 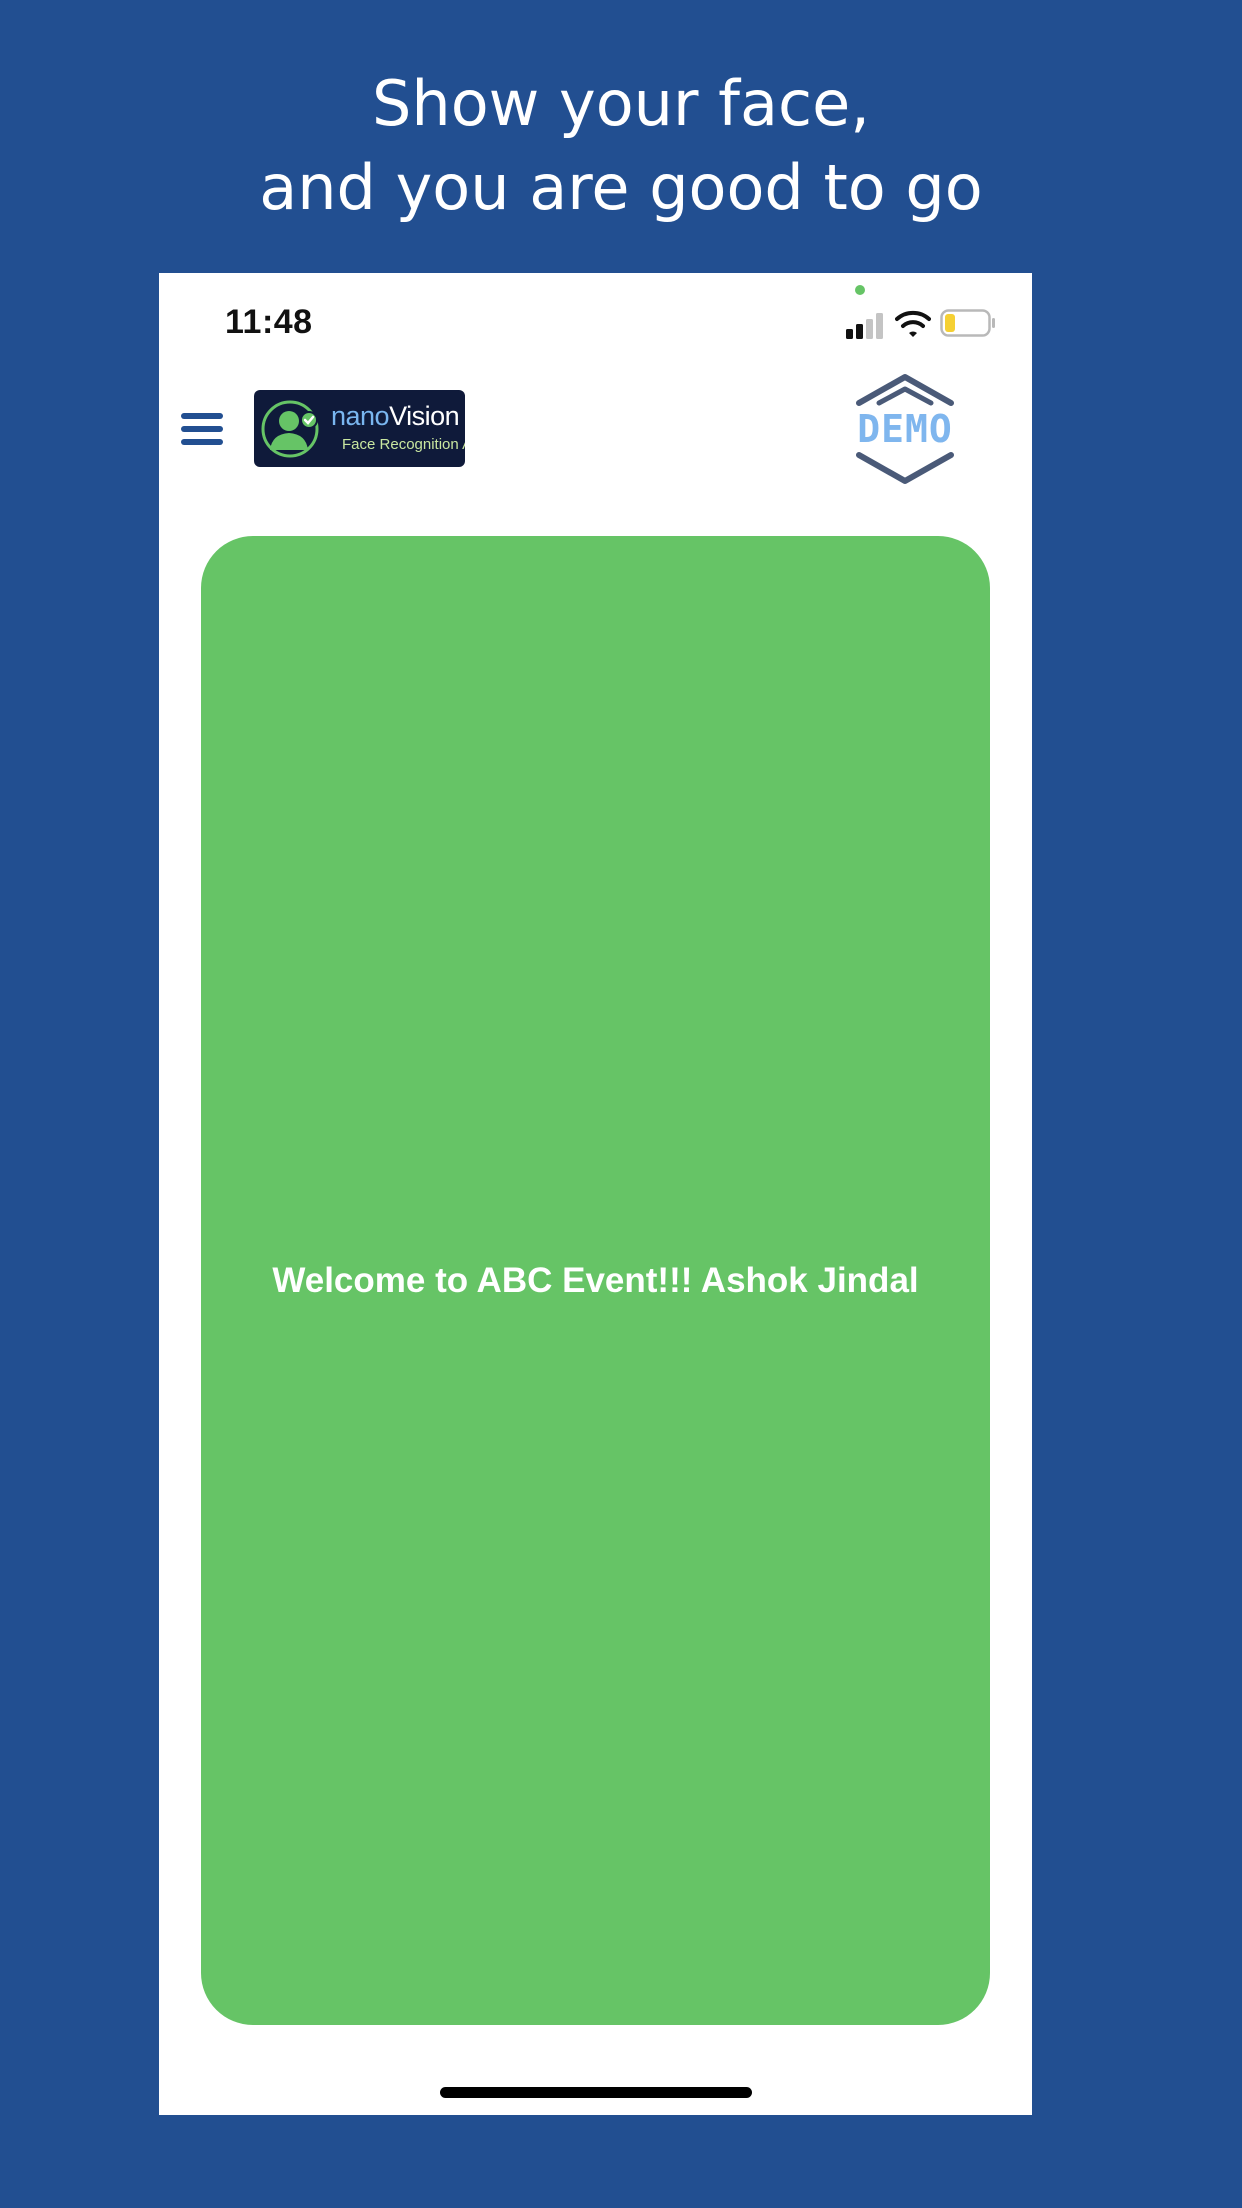 What do you see at coordinates (269, 322) in the screenshot?
I see `status-time: 11:48` at bounding box center [269, 322].